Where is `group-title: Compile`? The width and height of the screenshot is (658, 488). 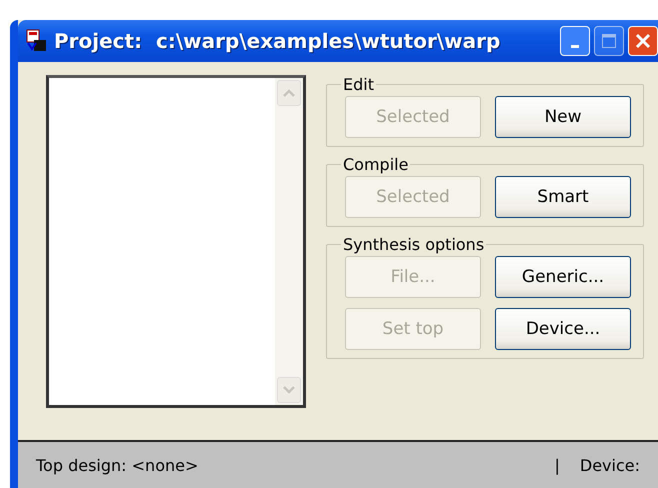
group-title: Compile is located at coordinates (376, 164).